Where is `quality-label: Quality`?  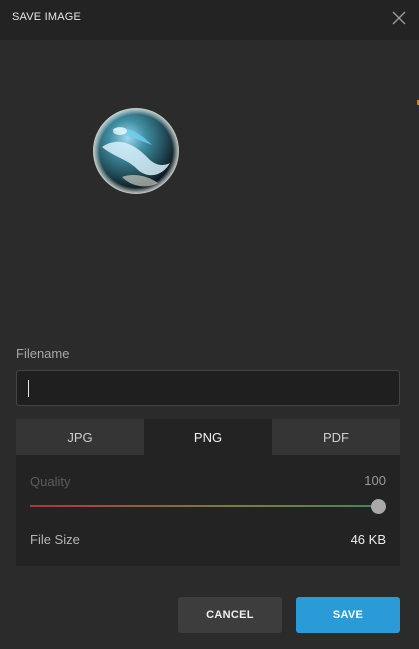 quality-label: Quality is located at coordinates (50, 481).